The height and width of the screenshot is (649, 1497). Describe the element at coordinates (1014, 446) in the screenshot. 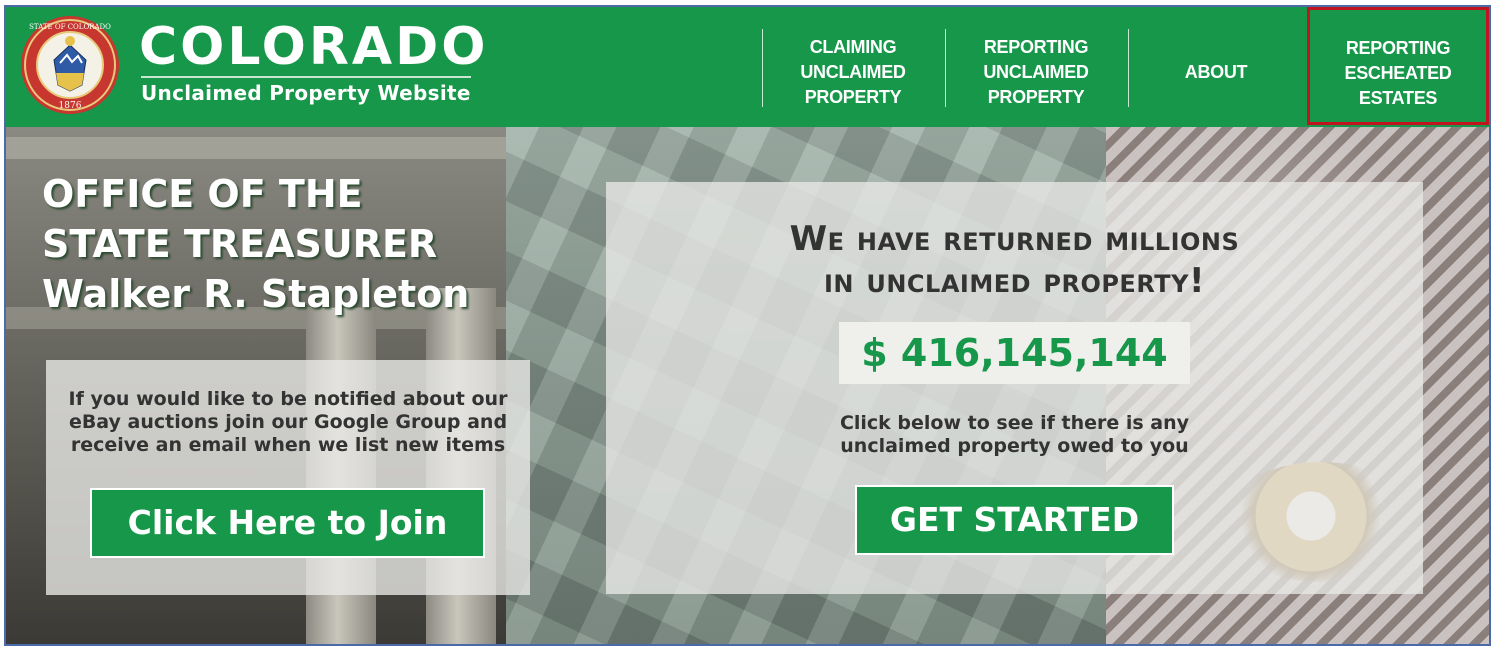

I see `message-line: unclaimed property owed to you` at that location.